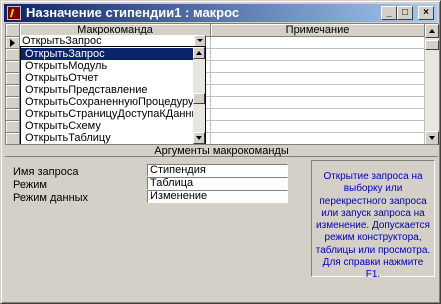  Describe the element at coordinates (107, 138) in the screenshot. I see `dropdown-item: ОткрытьТаблицу` at that location.